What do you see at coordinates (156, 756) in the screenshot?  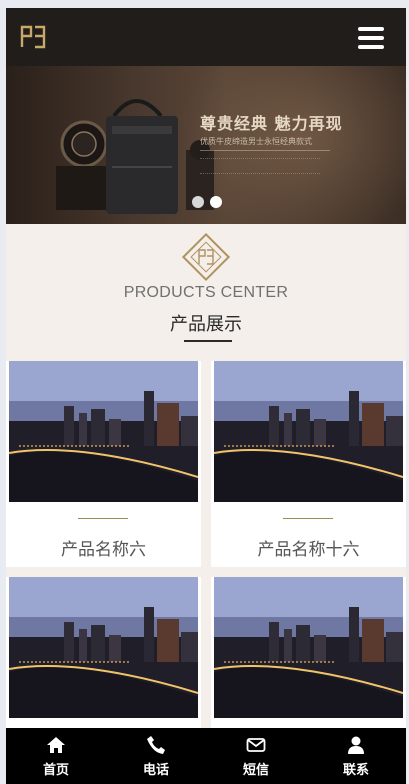 I see `nav-phone: 电话` at bounding box center [156, 756].